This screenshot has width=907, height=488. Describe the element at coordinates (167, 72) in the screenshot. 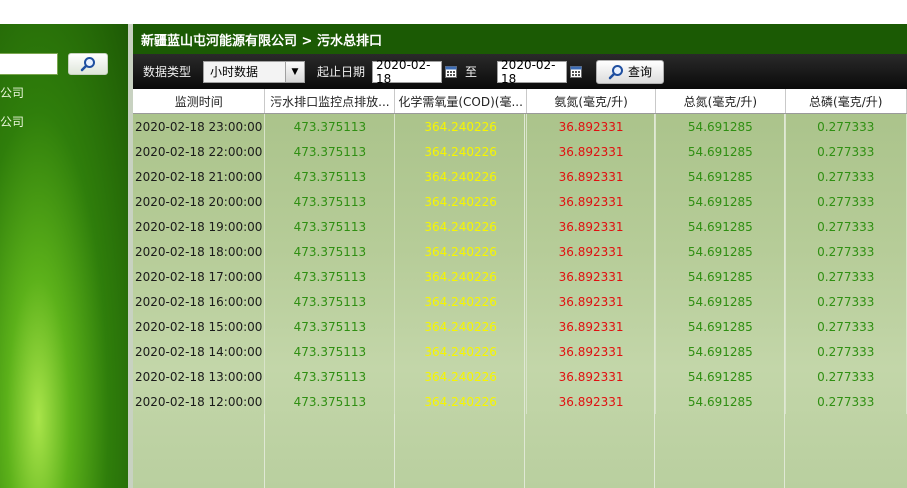

I see `data-type-label: 数据类型` at that location.